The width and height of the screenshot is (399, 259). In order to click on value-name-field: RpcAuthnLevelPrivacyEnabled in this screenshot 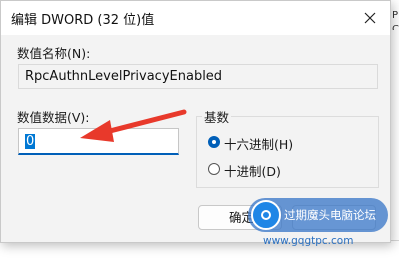, I will do `click(198, 76)`.